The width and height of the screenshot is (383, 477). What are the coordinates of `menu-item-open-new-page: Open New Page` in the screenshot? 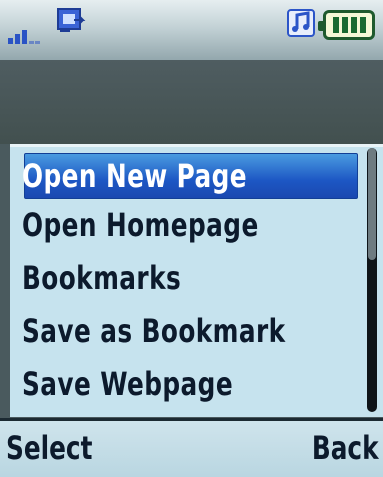 It's located at (194, 176).